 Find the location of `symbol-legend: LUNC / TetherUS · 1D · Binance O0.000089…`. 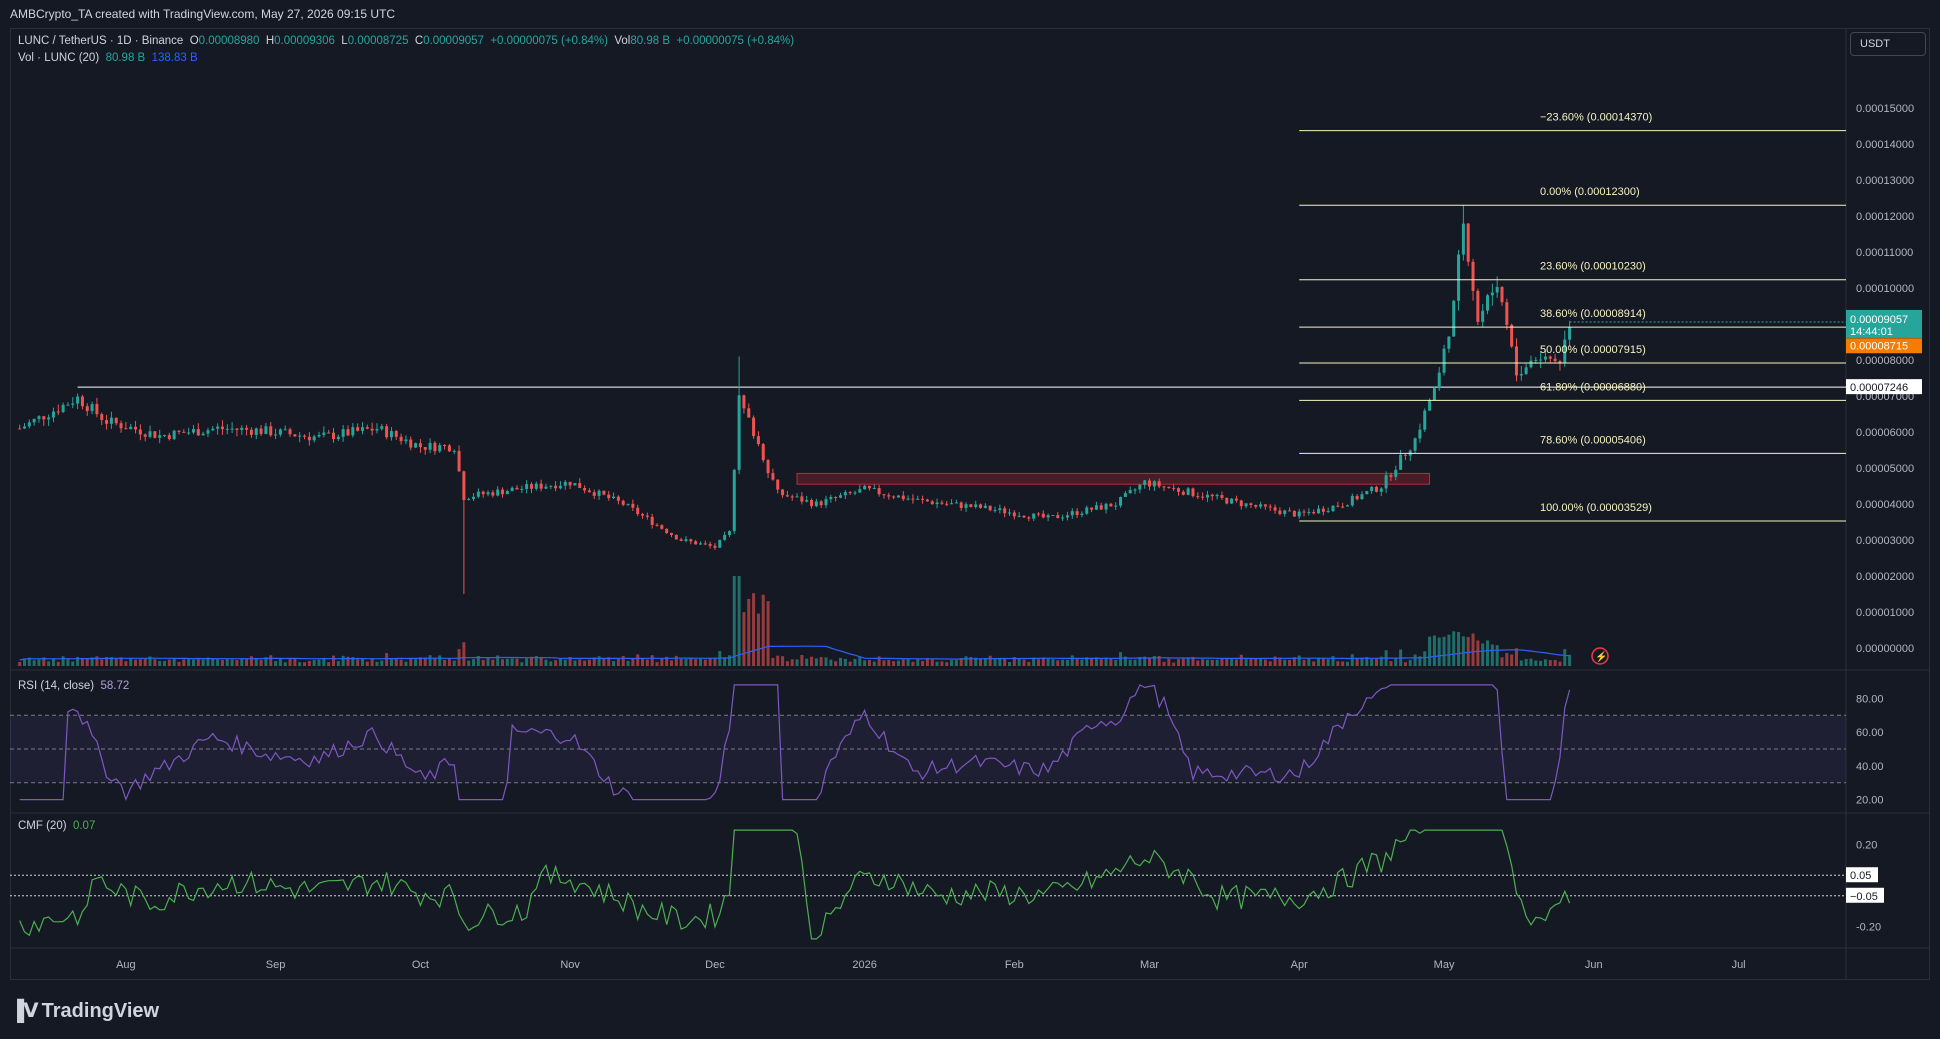

symbol-legend: LUNC / TetherUS · 1D · Binance O0.000089… is located at coordinates (406, 41).